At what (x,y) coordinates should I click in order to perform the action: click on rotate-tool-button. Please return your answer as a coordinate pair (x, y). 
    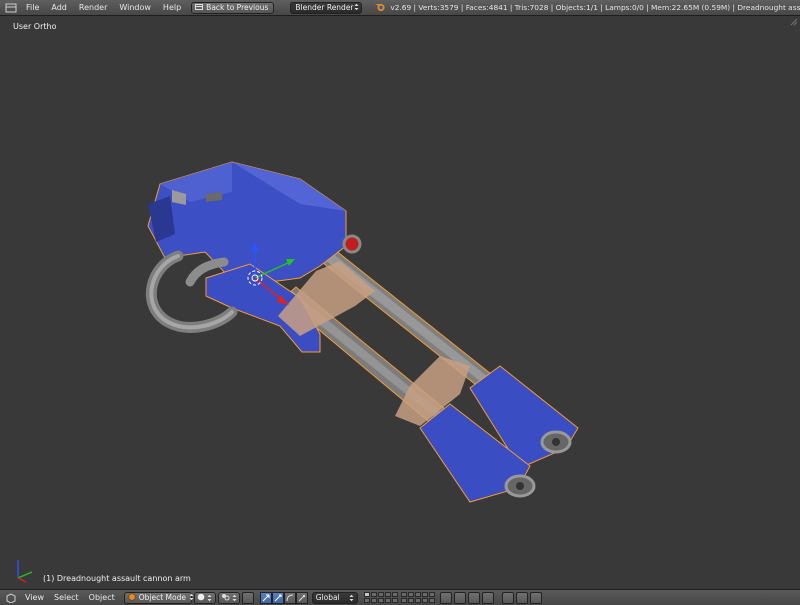
    Looking at the image, I should click on (289, 597).